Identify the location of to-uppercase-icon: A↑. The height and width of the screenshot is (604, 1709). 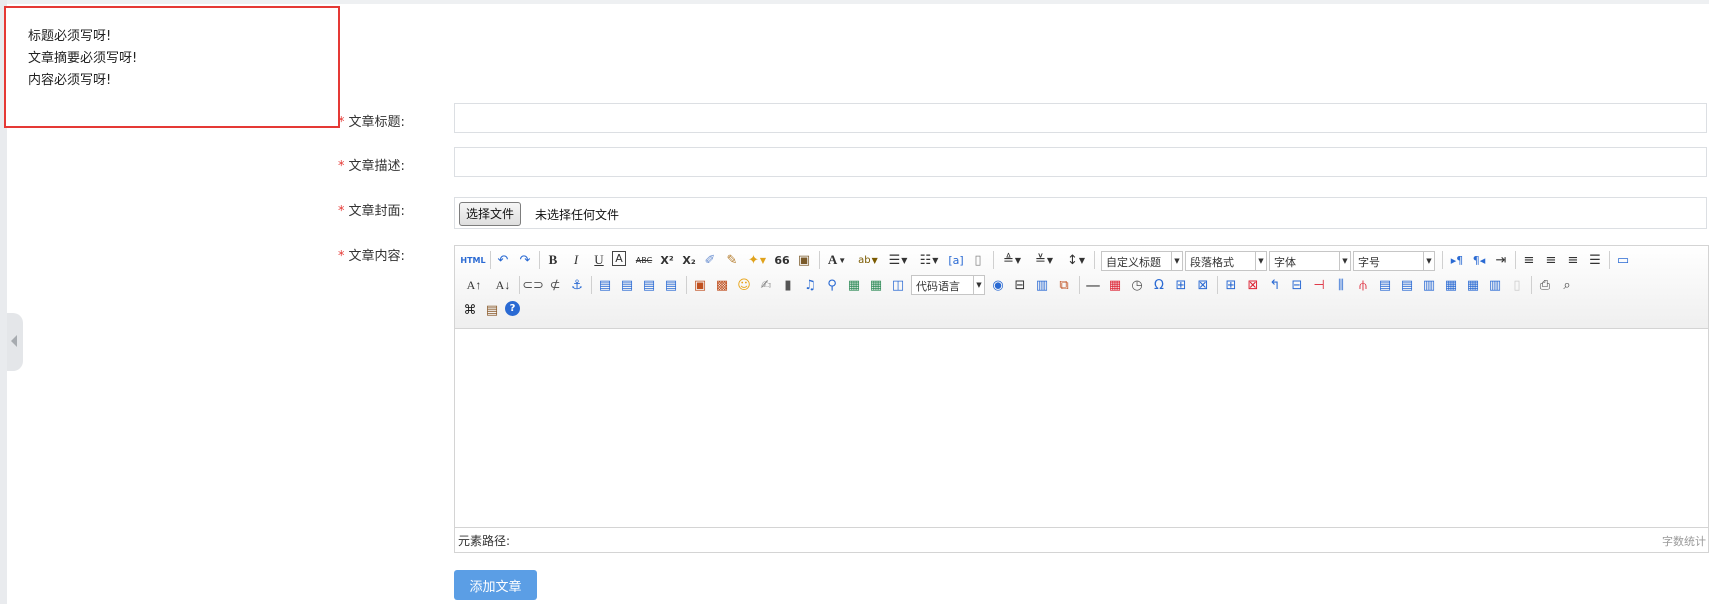
(474, 285).